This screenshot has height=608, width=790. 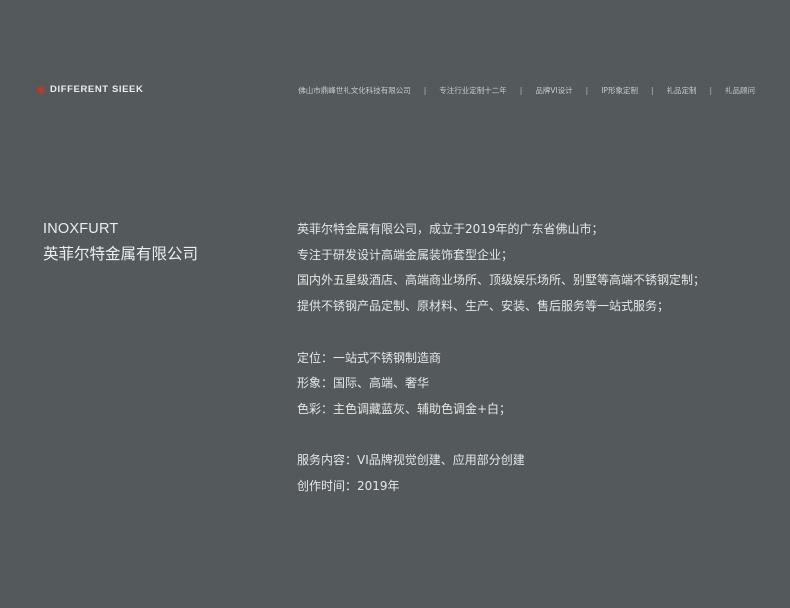 I want to click on nav-item-ip-image: IP形象定制, so click(x=619, y=90).